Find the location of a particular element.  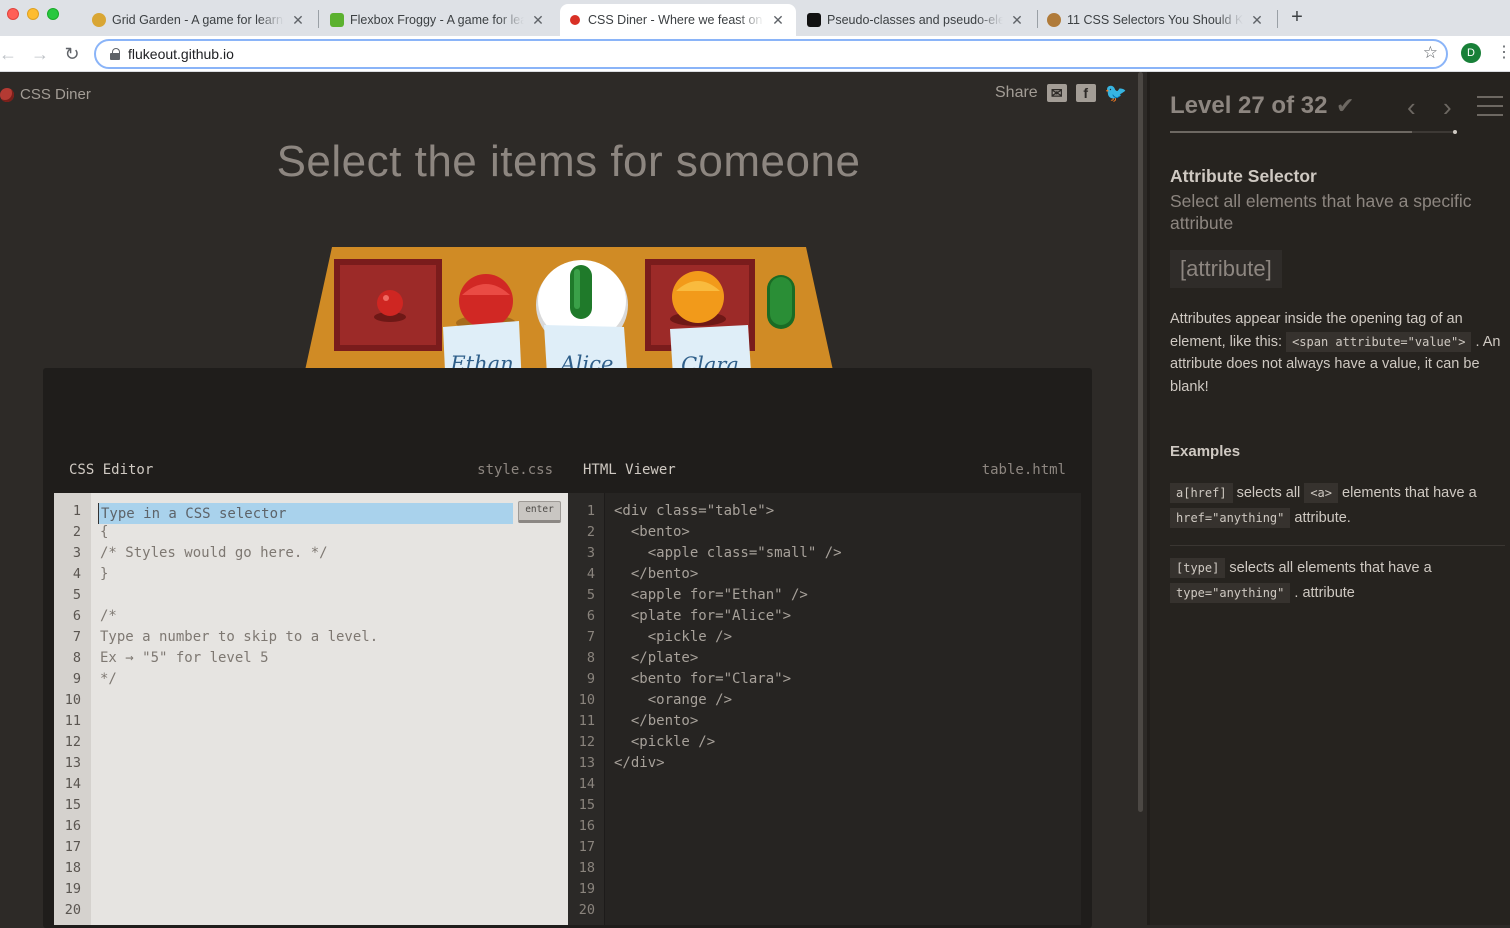

facebook-icon: f is located at coordinates (1085, 93).